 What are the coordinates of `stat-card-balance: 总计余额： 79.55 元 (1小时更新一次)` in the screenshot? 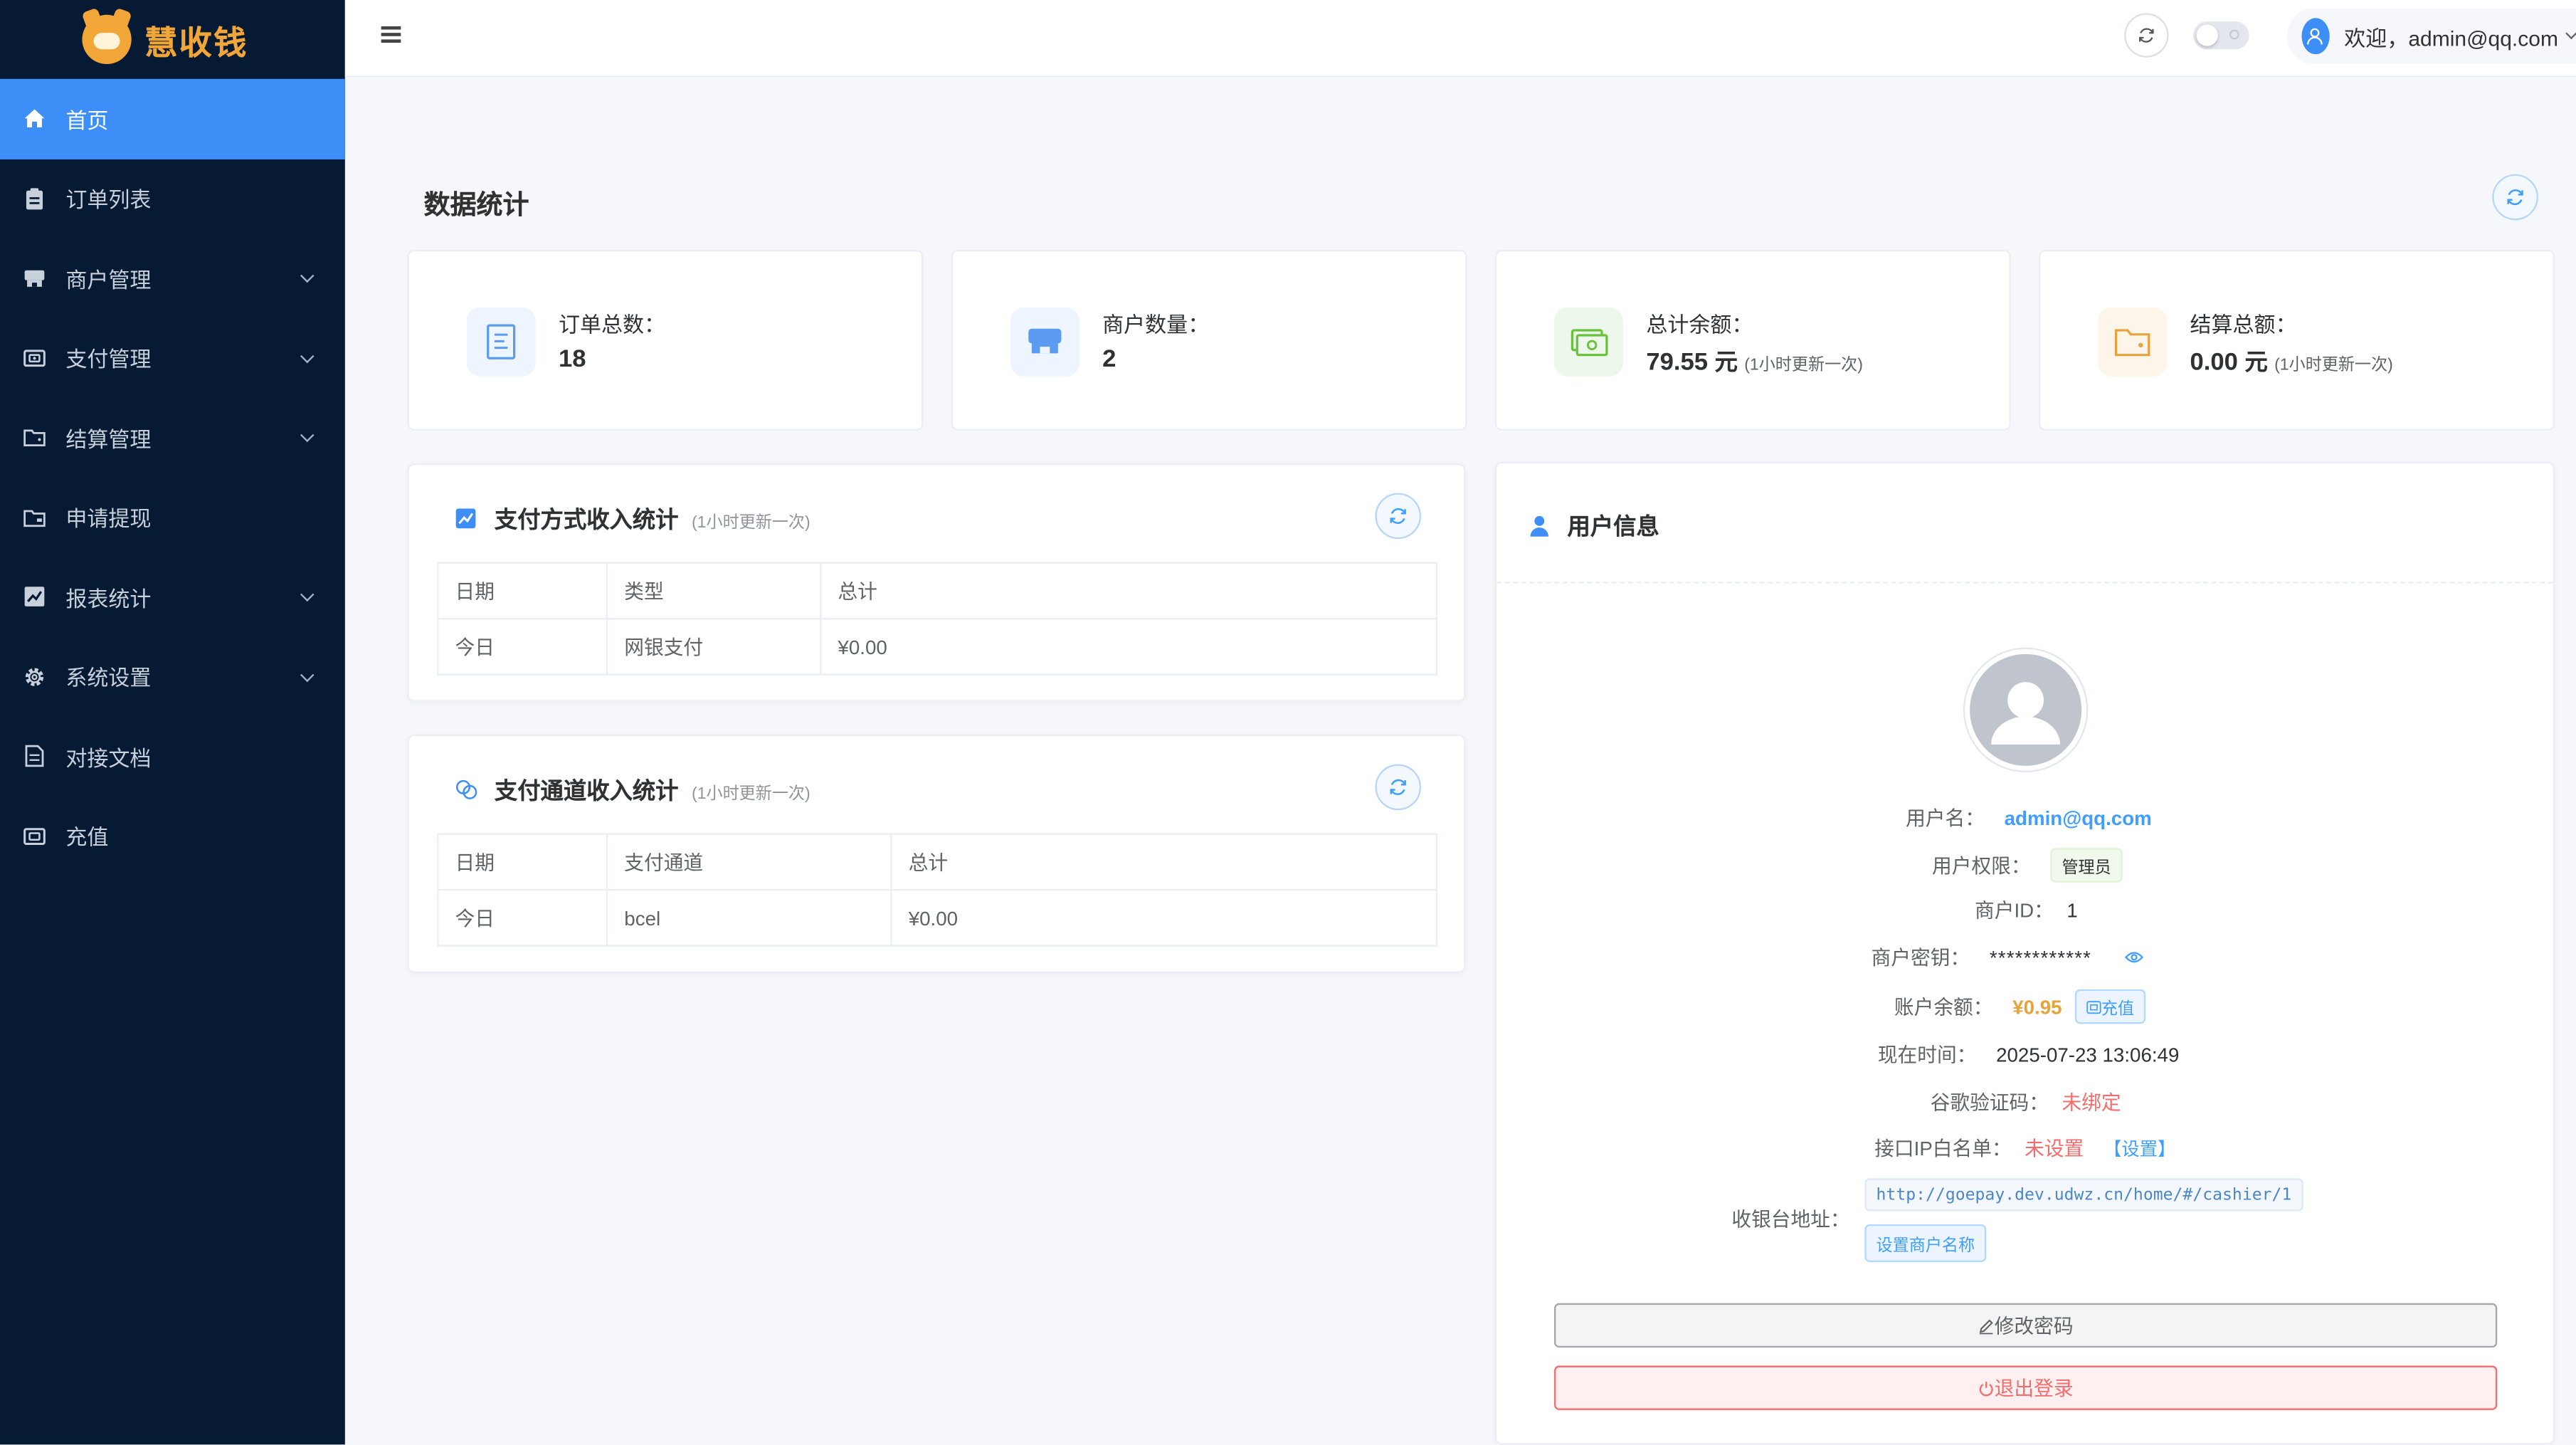 It's located at (1752, 340).